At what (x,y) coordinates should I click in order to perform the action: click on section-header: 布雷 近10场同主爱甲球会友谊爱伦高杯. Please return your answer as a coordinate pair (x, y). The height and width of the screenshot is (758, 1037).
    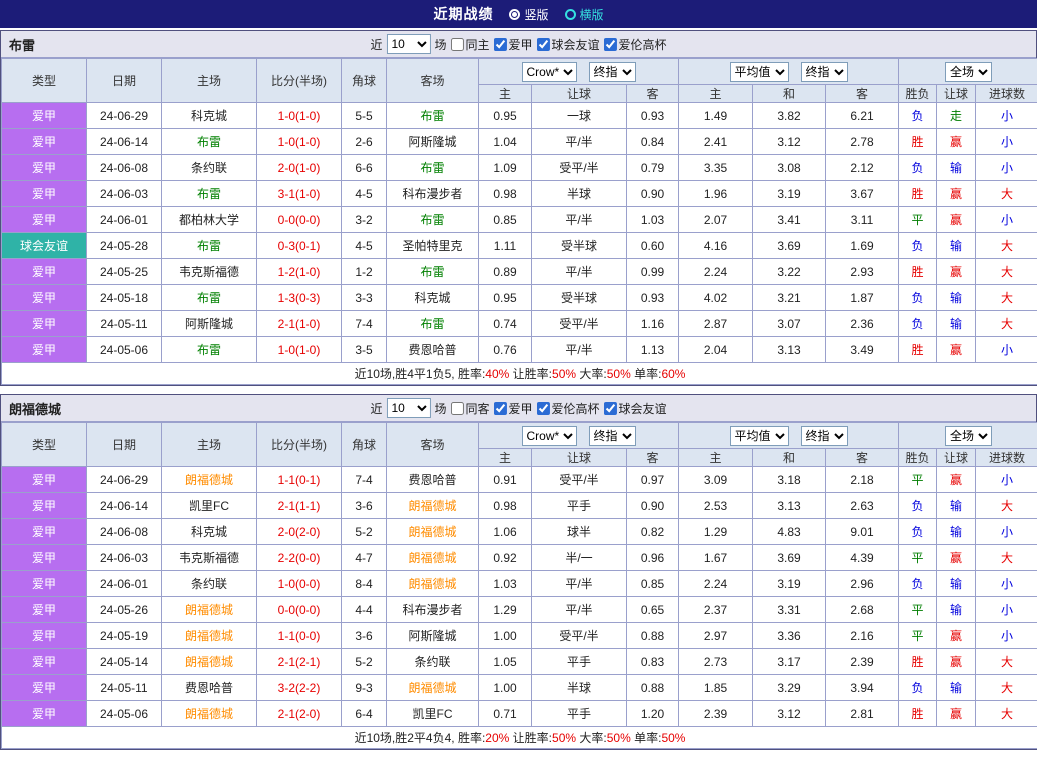
    Looking at the image, I should click on (518, 44).